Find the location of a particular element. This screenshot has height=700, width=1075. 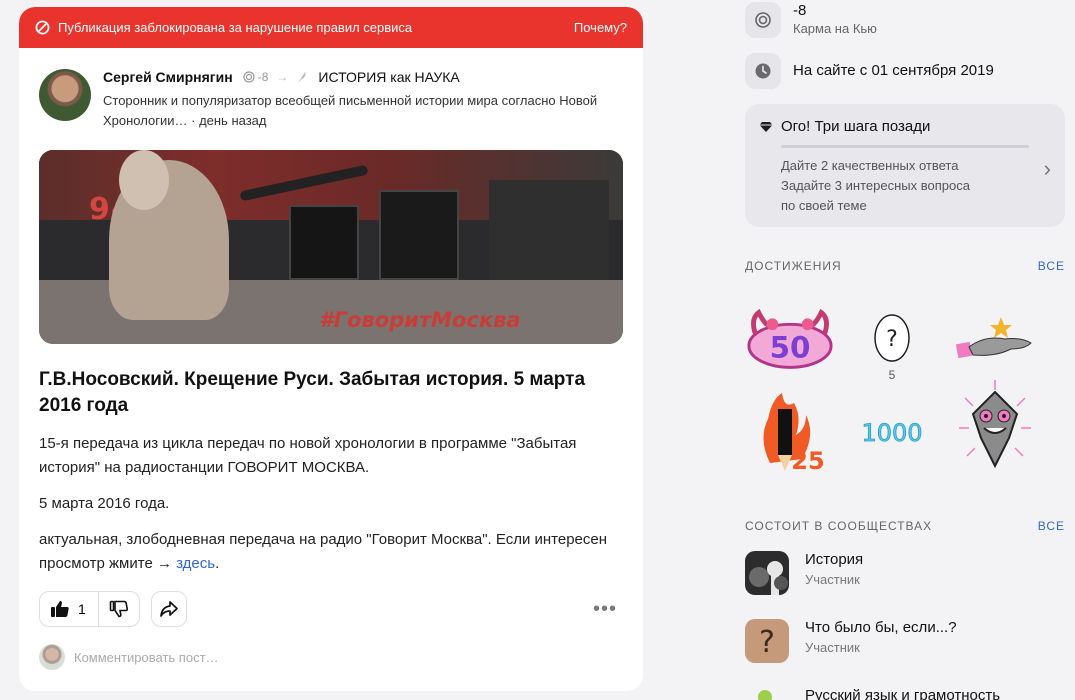

thumbs-up-icon is located at coordinates (60, 609).